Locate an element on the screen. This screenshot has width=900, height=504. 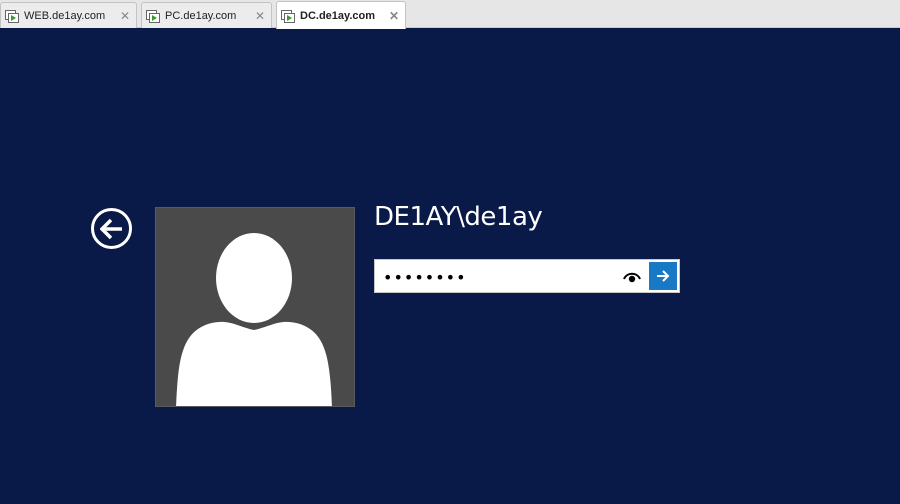
eye-icon is located at coordinates (632, 277).